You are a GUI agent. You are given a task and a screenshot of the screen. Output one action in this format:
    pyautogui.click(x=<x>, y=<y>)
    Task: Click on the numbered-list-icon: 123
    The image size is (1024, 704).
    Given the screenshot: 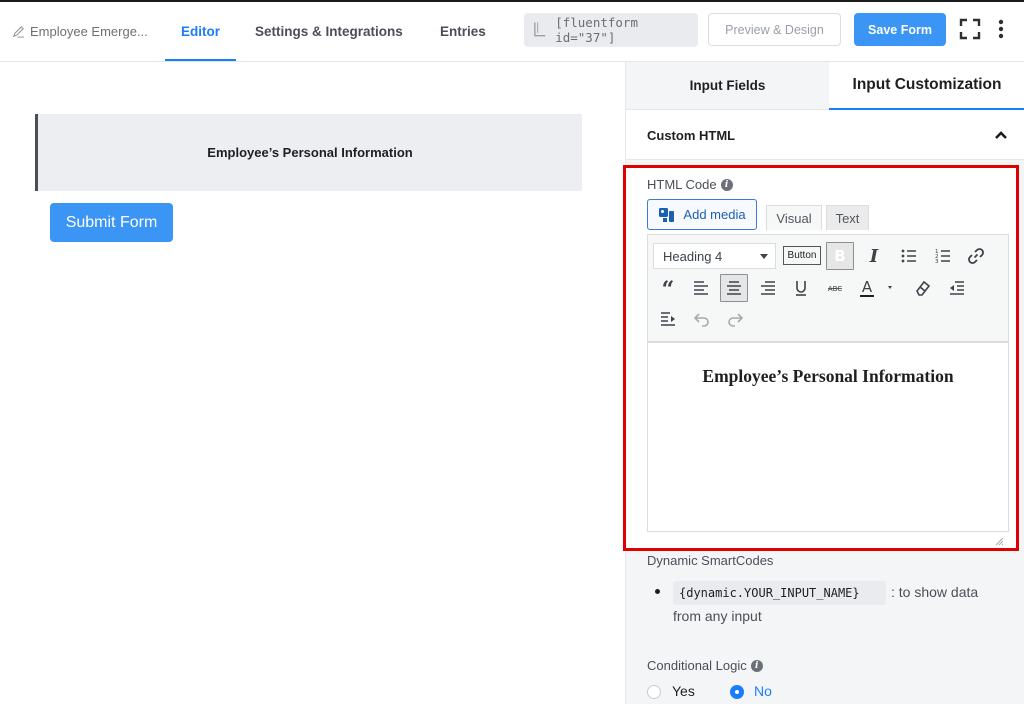 What is the action you would take?
    pyautogui.click(x=942, y=257)
    